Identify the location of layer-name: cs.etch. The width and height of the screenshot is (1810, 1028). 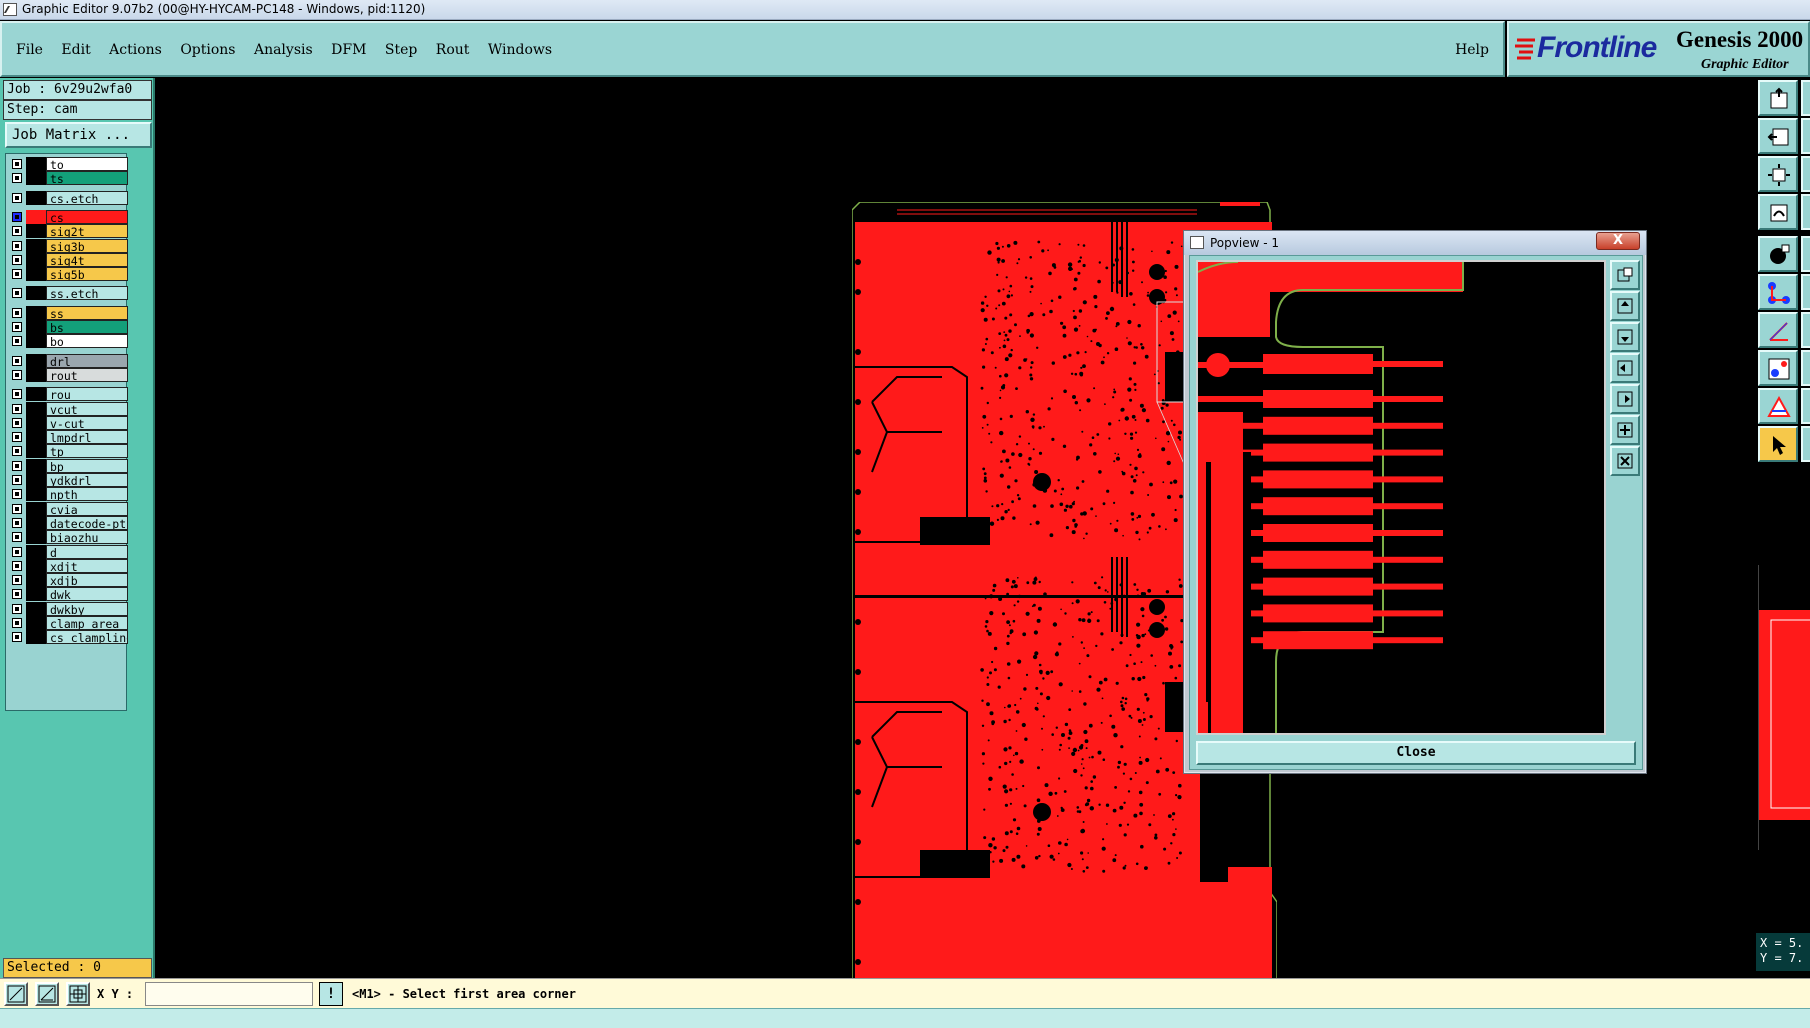
(87, 197).